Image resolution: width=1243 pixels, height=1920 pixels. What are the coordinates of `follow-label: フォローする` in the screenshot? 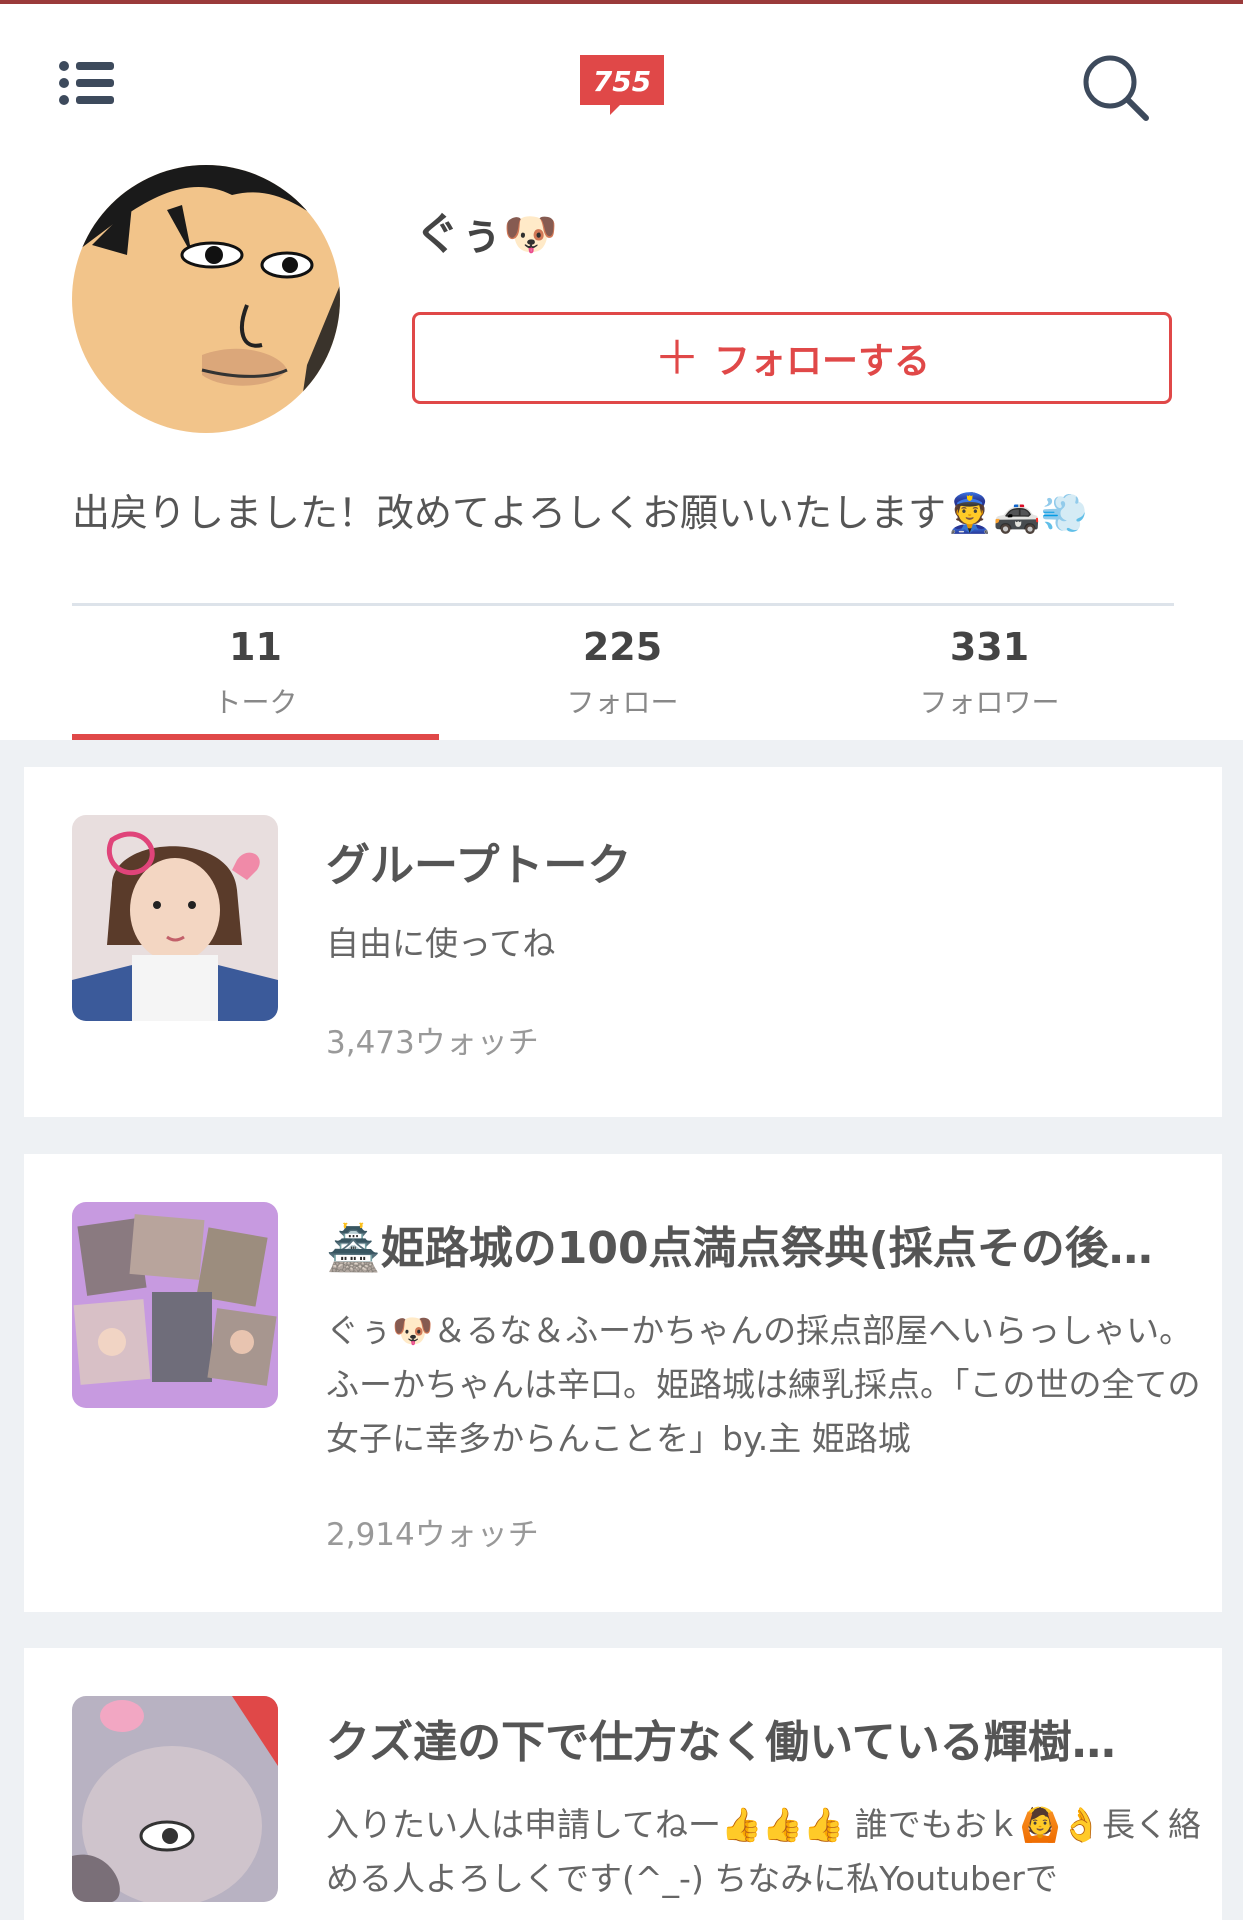 It's located at (821, 361).